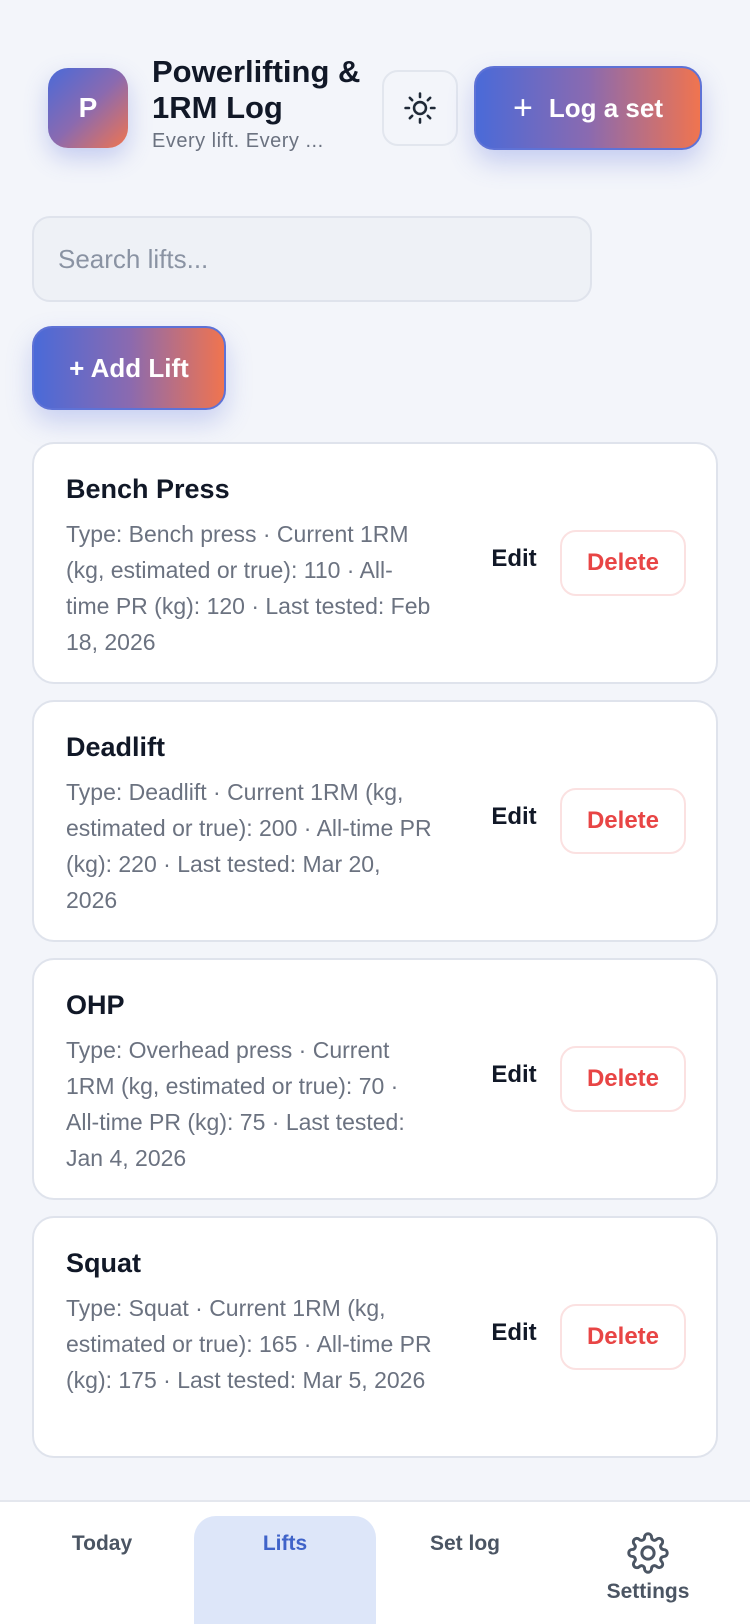  Describe the element at coordinates (312, 259) in the screenshot. I see `search-input` at that location.